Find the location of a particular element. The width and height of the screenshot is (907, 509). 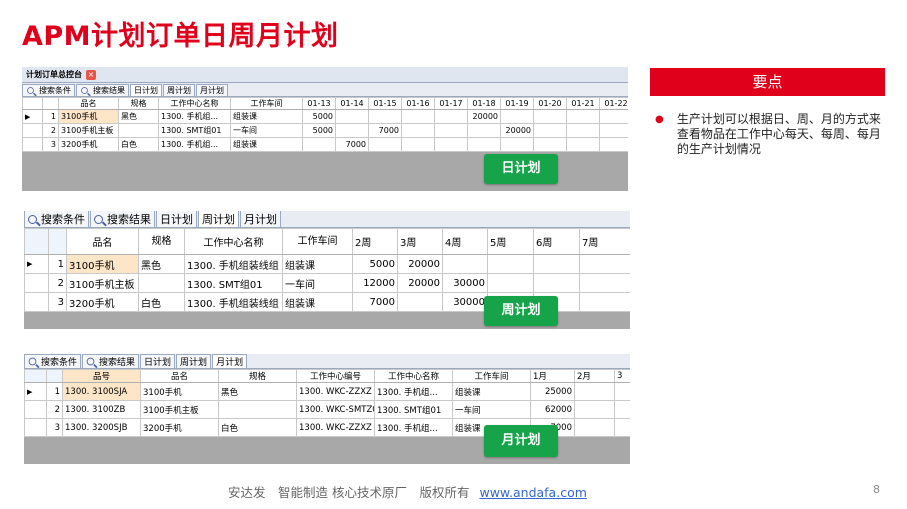

cell: 30000 is located at coordinates (465, 302).